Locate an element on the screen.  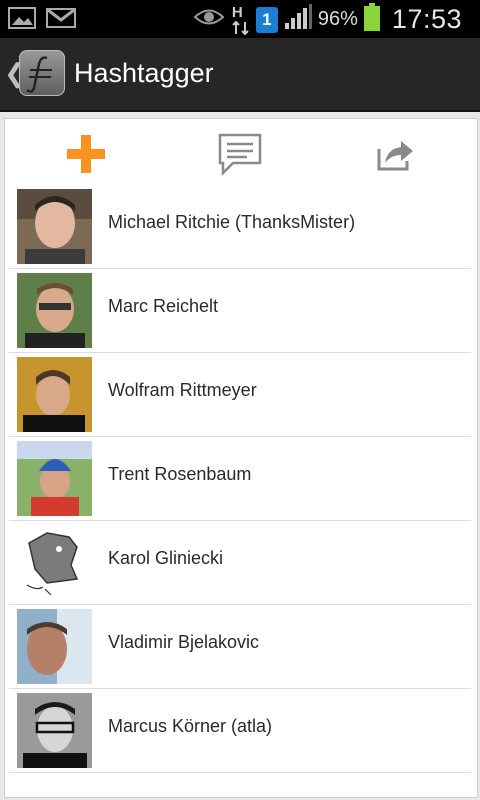
list-item: Michael Ritchie (ThanksMister) is located at coordinates (240, 227).